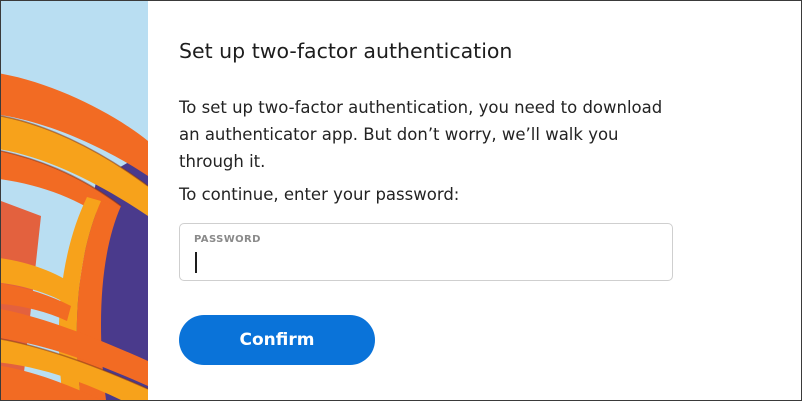  Describe the element at coordinates (319, 194) in the screenshot. I see `password-prompt: To continue, enter your password:` at that location.